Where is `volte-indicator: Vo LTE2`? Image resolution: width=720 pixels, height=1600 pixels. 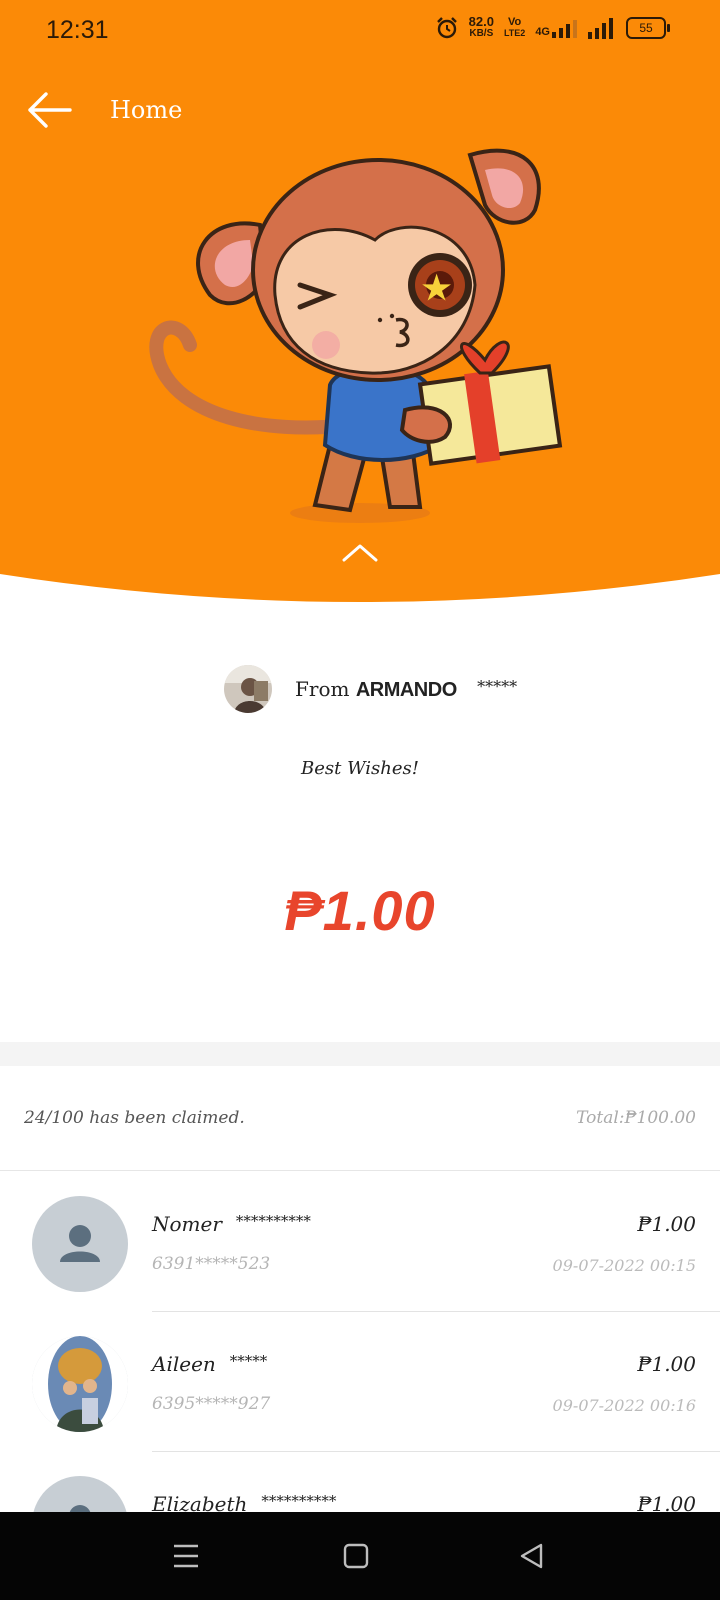 volte-indicator: Vo LTE2 is located at coordinates (514, 28).